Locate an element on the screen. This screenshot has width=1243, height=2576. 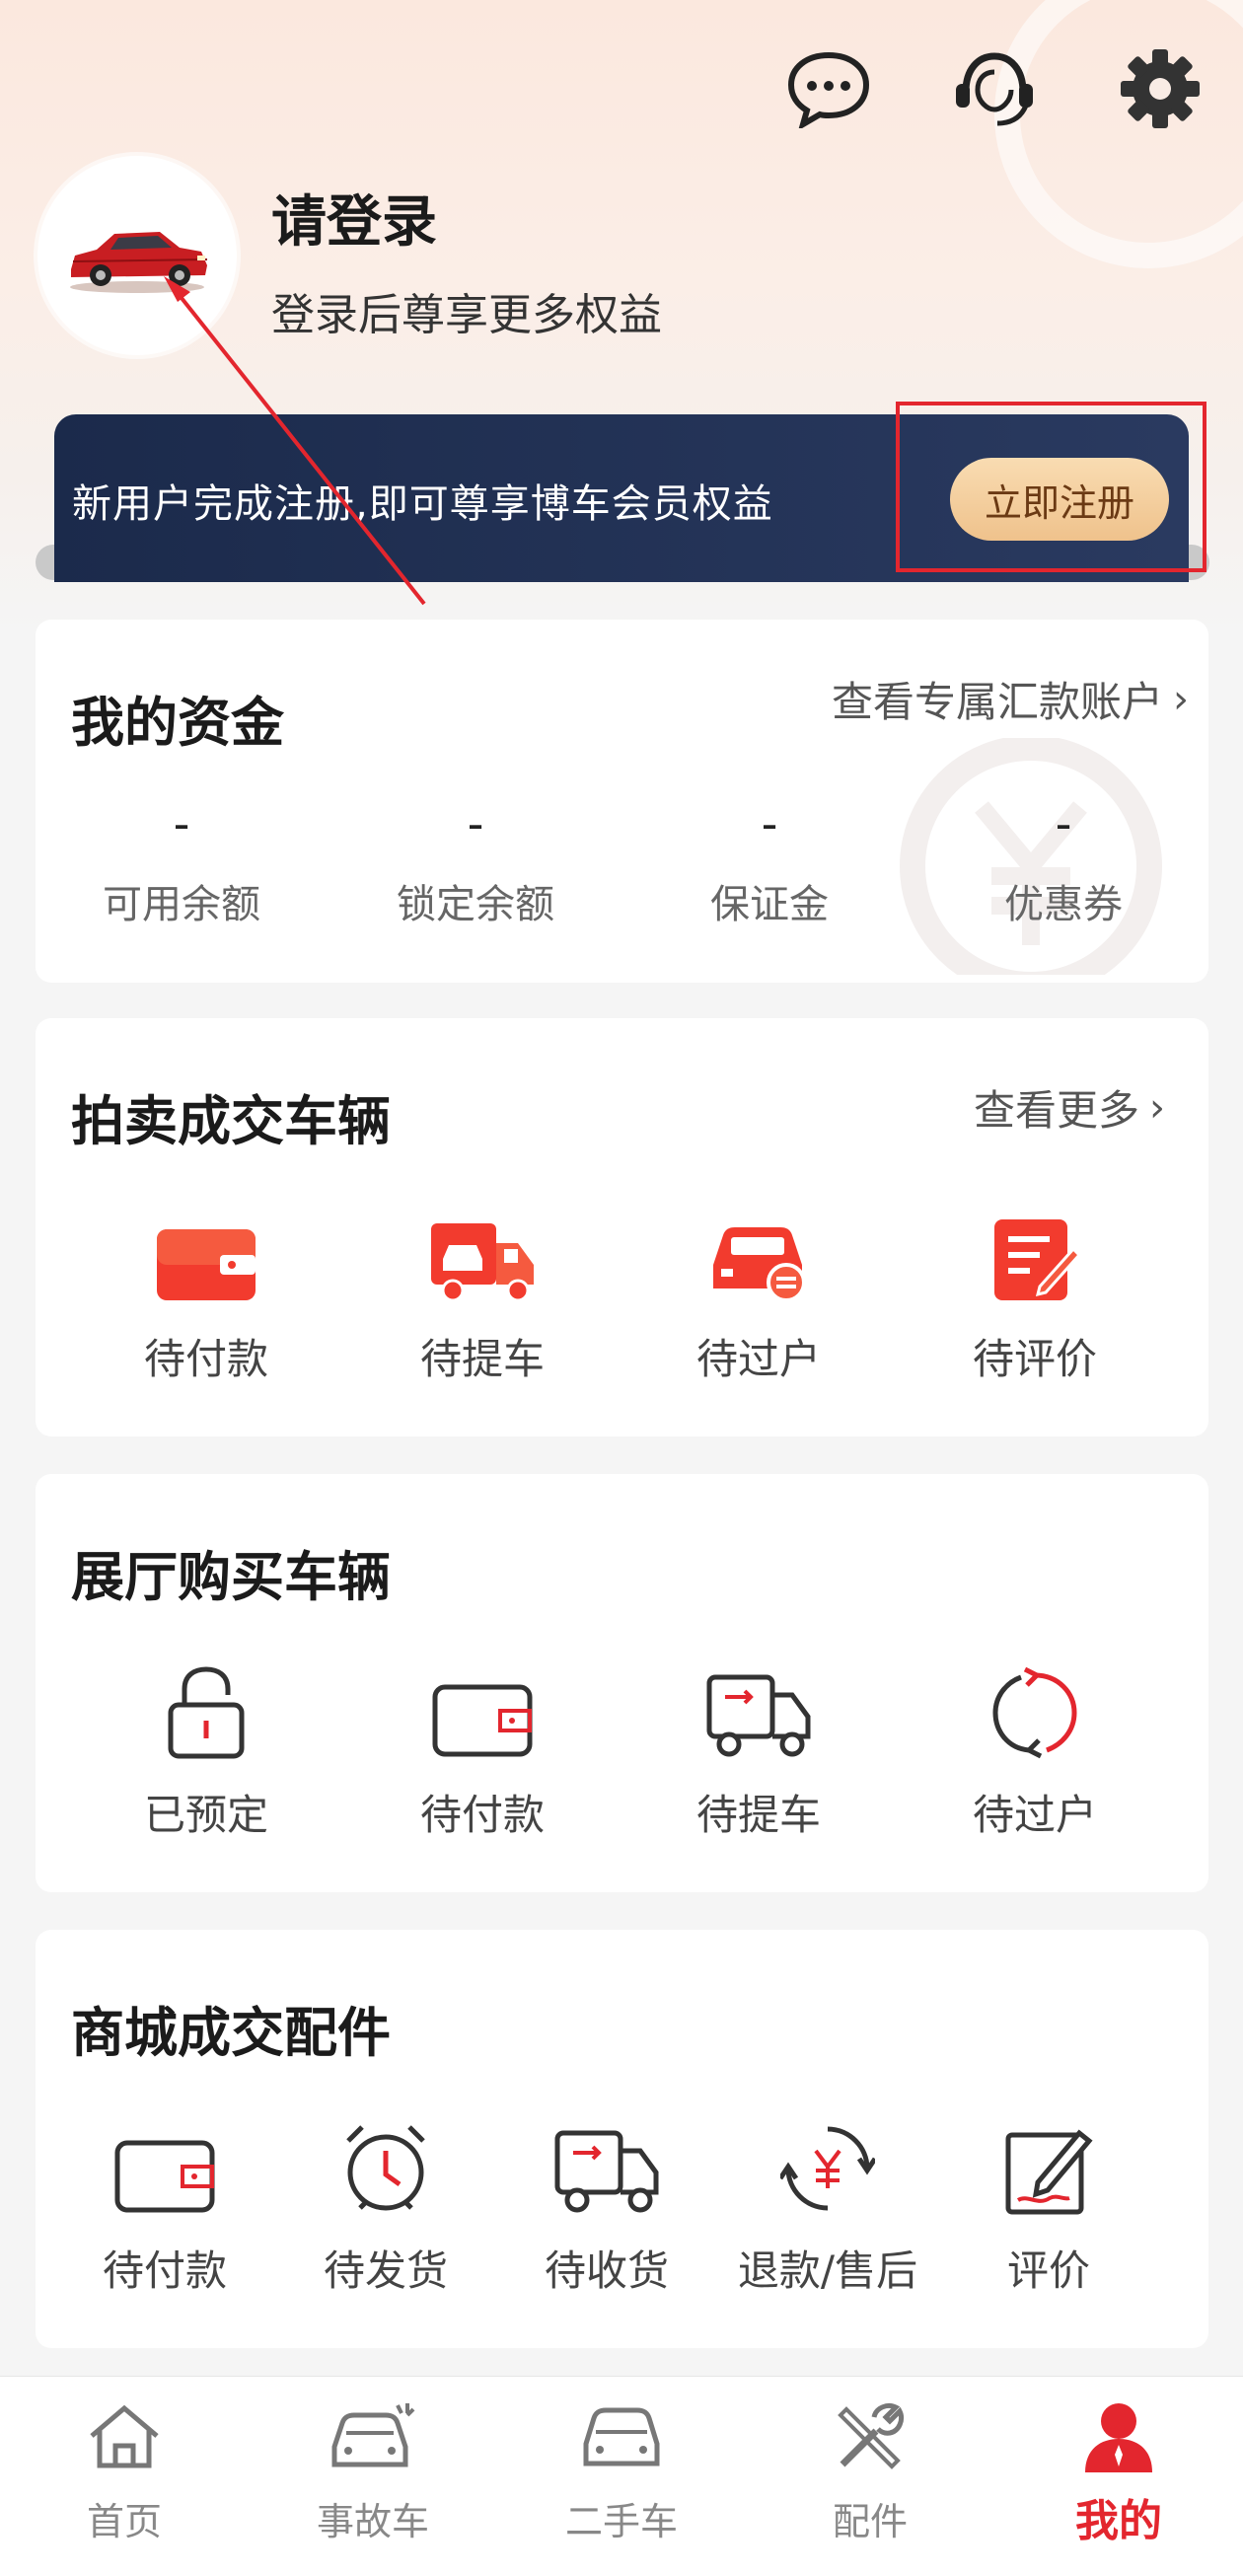
car-transfer-icon is located at coordinates (758, 1250).